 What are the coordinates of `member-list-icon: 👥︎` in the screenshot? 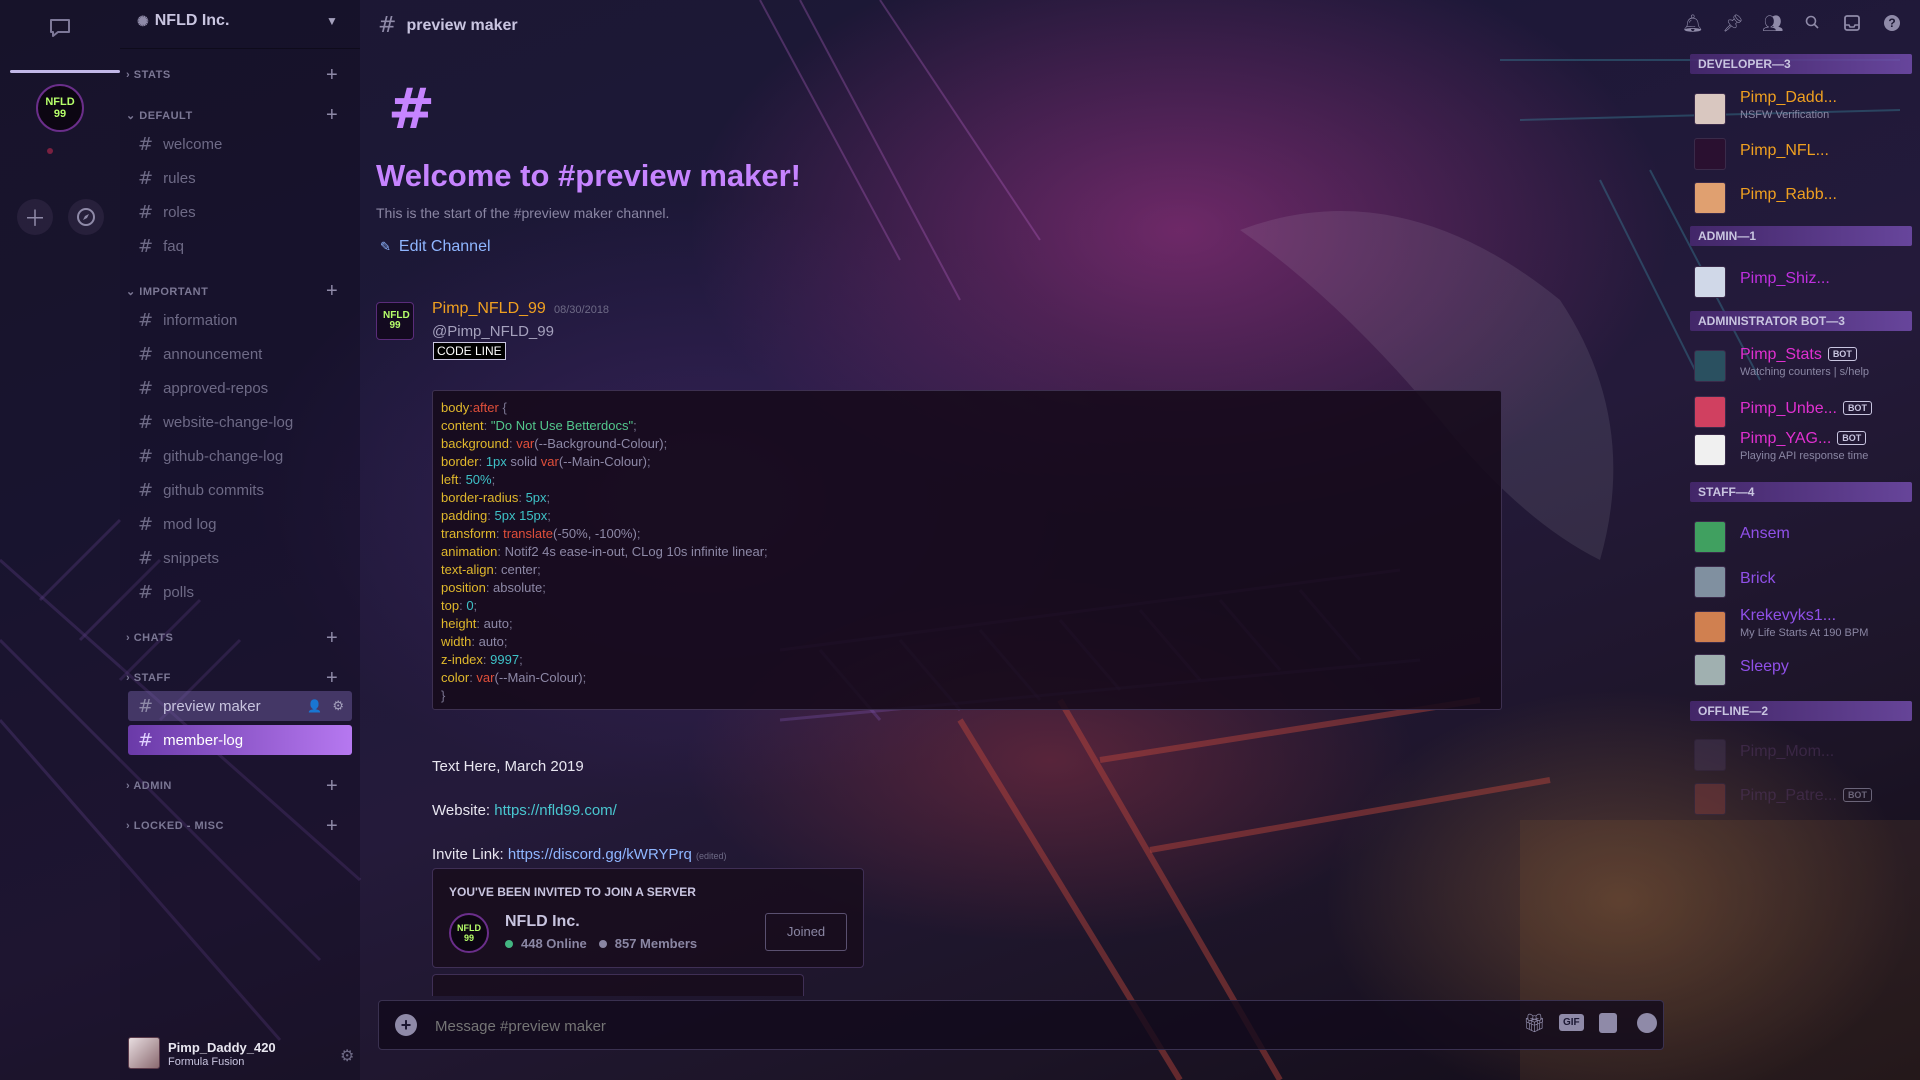 It's located at (1773, 24).